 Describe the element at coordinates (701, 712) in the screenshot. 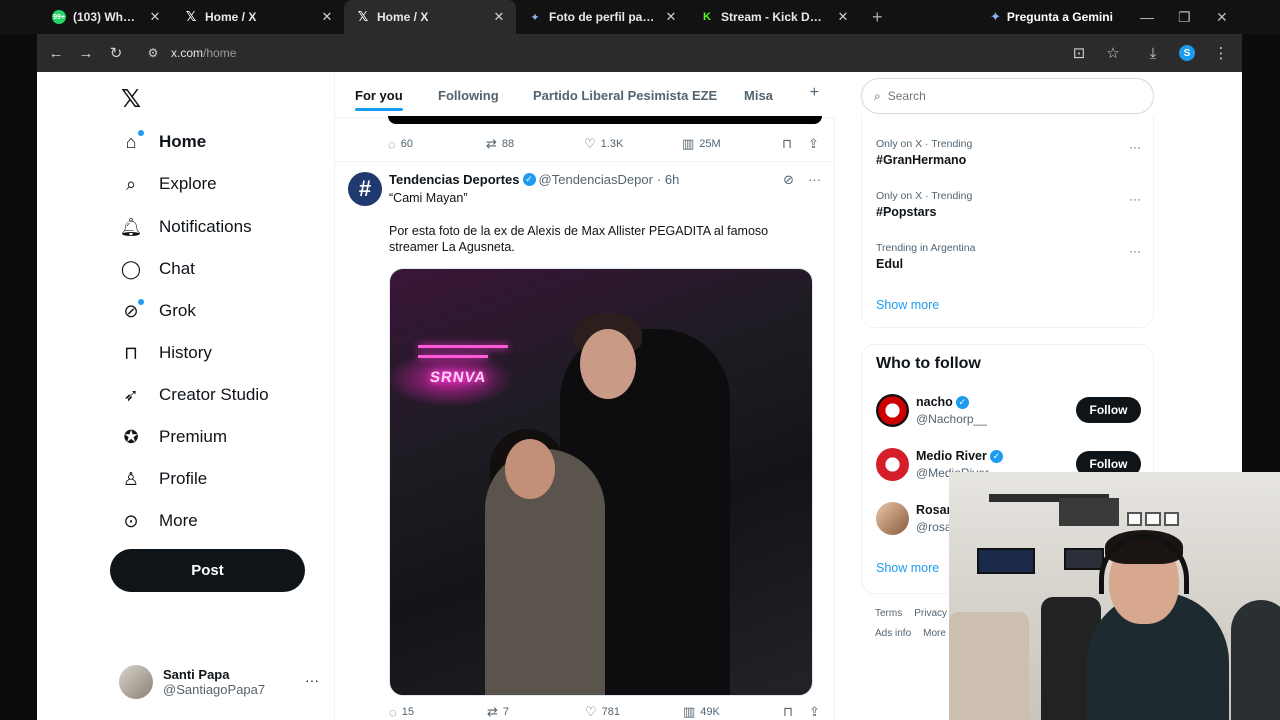

I see `views-button: ▥ 49K` at that location.